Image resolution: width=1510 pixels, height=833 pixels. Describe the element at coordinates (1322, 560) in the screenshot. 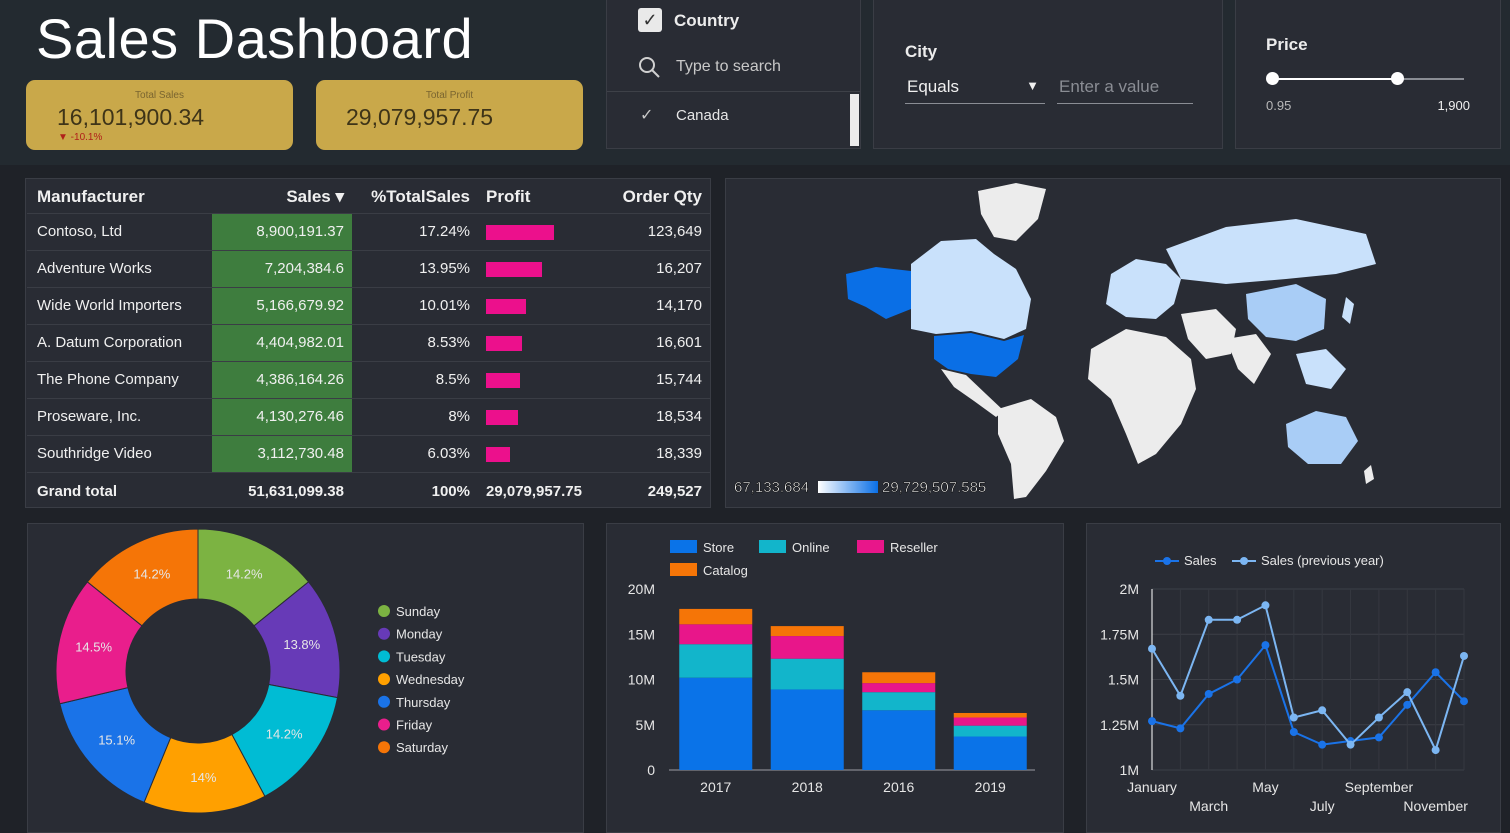

I see `legend-label: Sales (previous year)` at that location.